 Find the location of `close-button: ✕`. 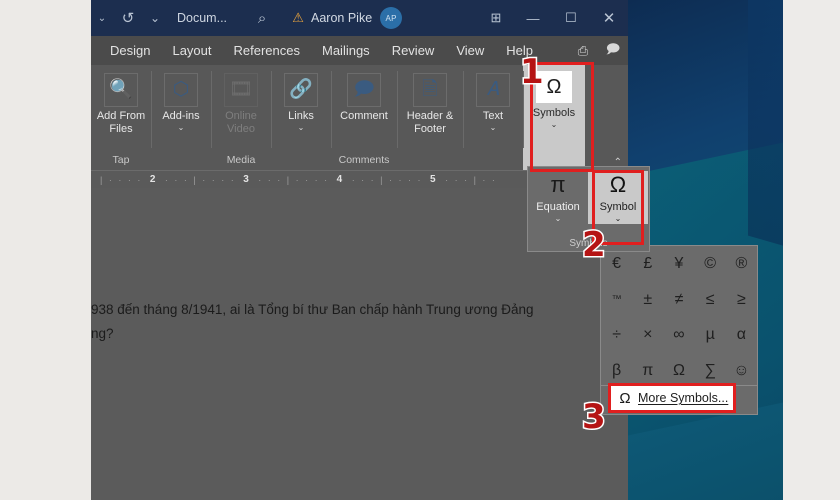

close-button: ✕ is located at coordinates (609, 18).